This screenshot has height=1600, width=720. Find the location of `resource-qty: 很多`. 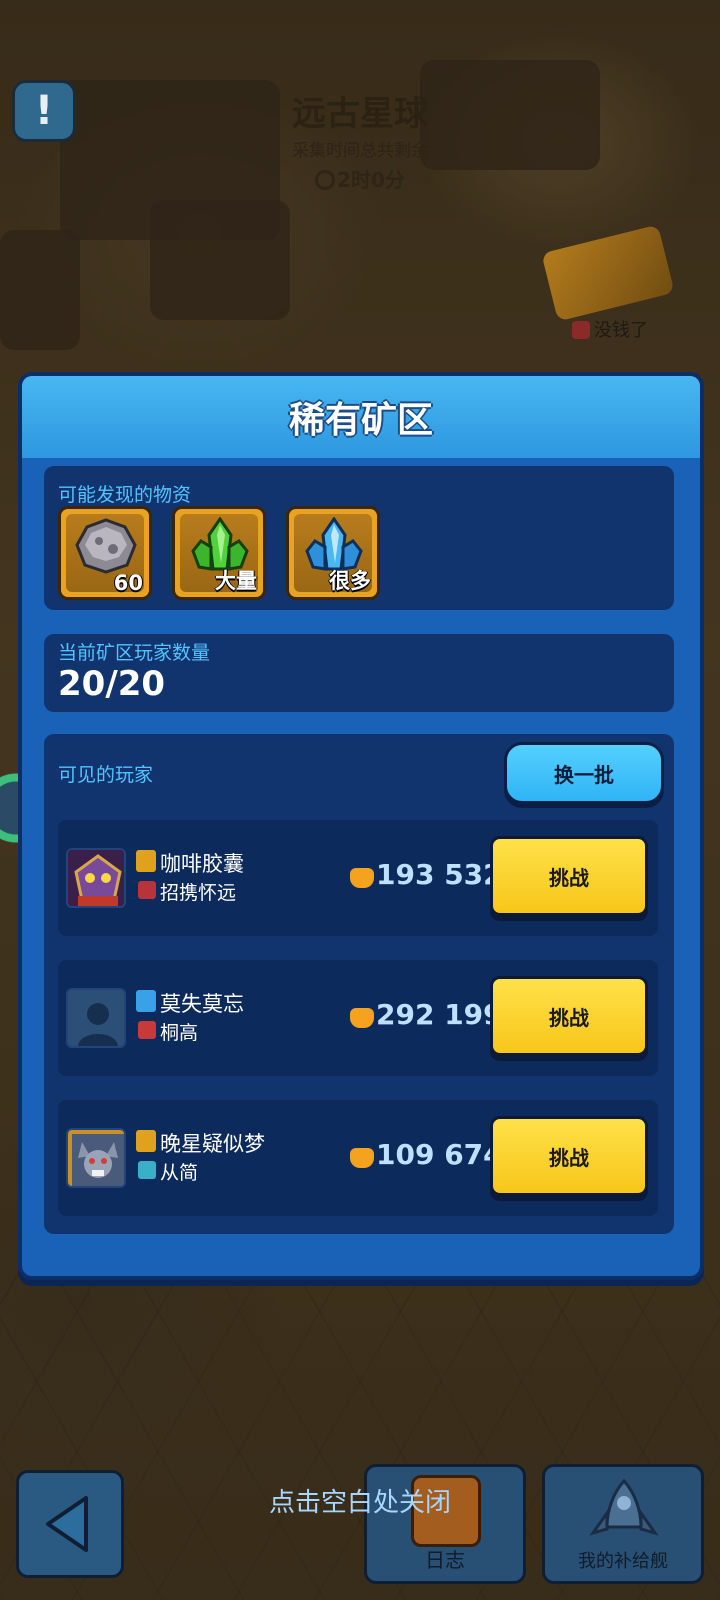

resource-qty: 很多 is located at coordinates (350, 581).